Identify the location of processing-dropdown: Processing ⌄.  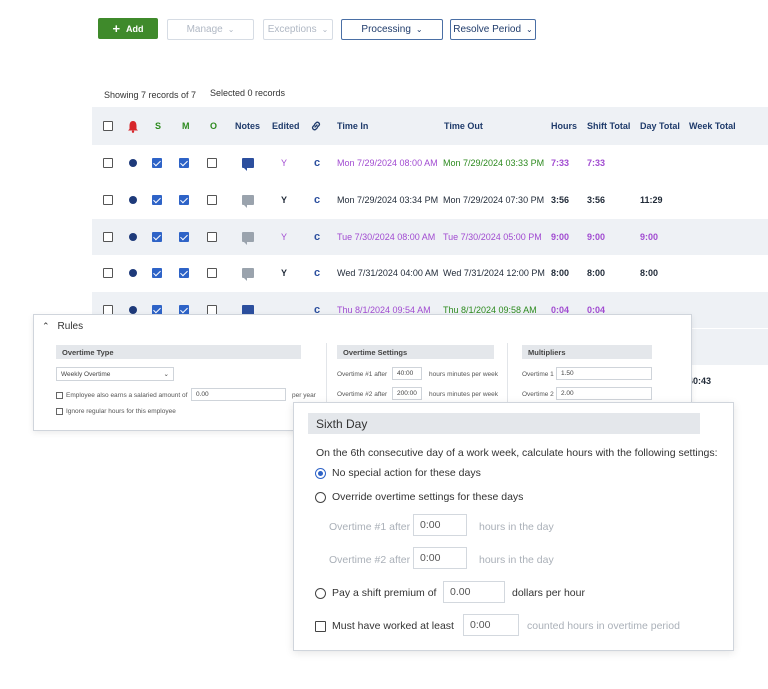
(392, 29).